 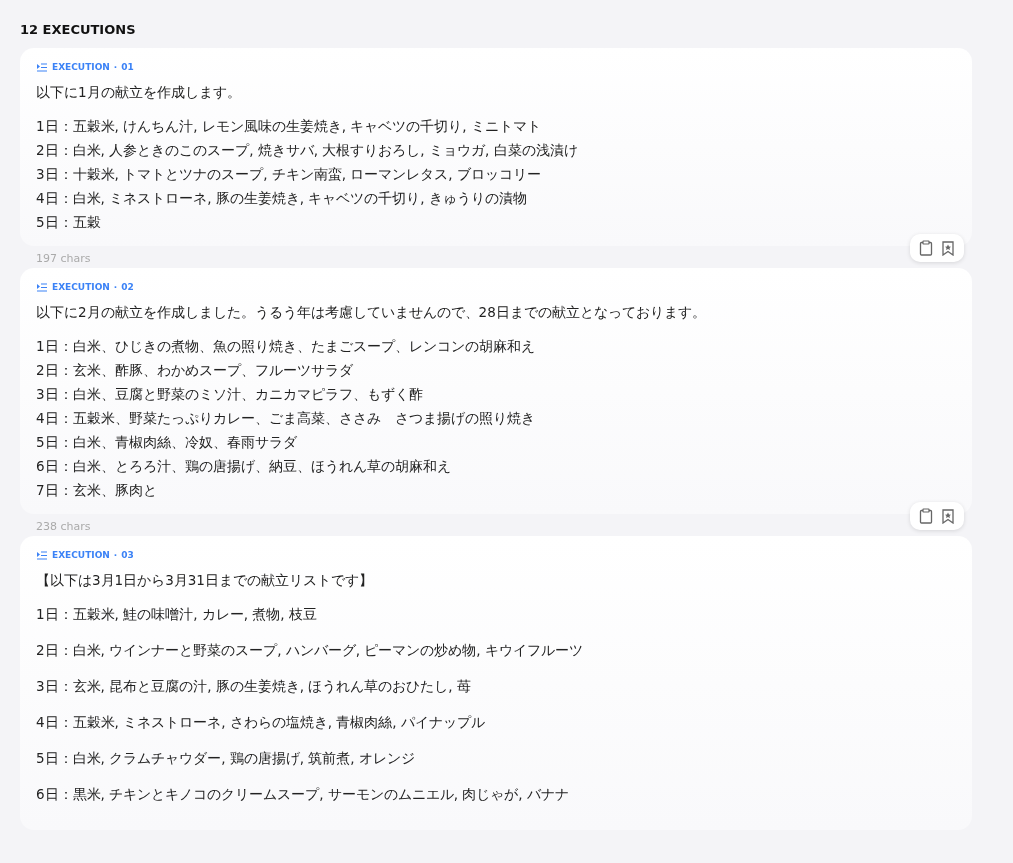 I want to click on menu-line: 3日：十穀米, トマトとツナのスープ, チキン南蛮, ローマンレタス, ブロッコリー, so click(x=289, y=174).